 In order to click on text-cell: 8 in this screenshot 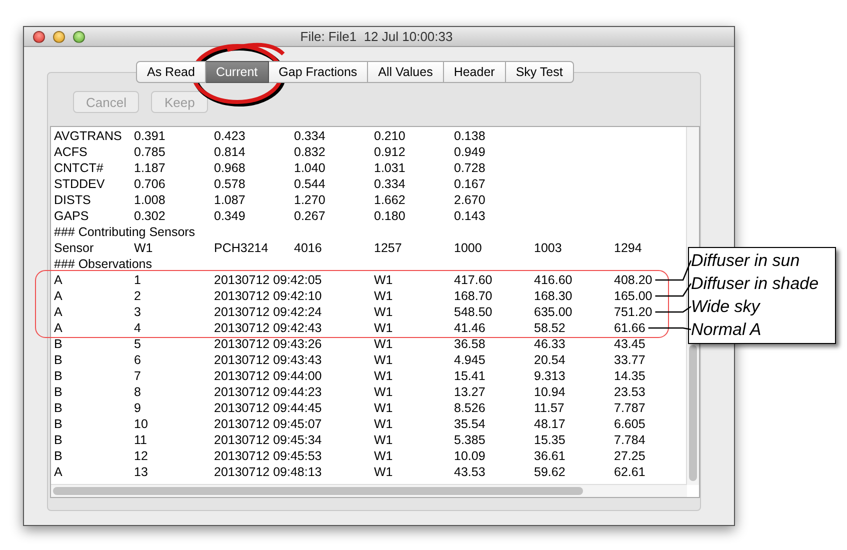, I will do `click(137, 392)`.